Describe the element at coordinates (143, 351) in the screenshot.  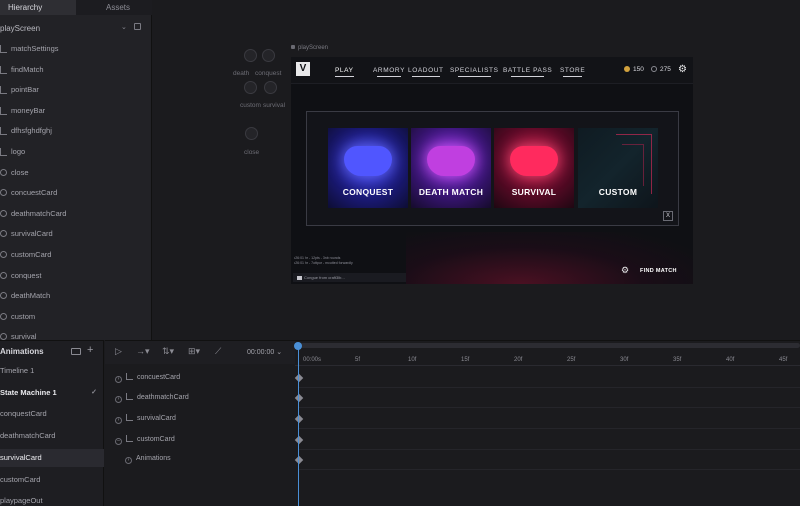
I see `loop-icon: →▾` at that location.